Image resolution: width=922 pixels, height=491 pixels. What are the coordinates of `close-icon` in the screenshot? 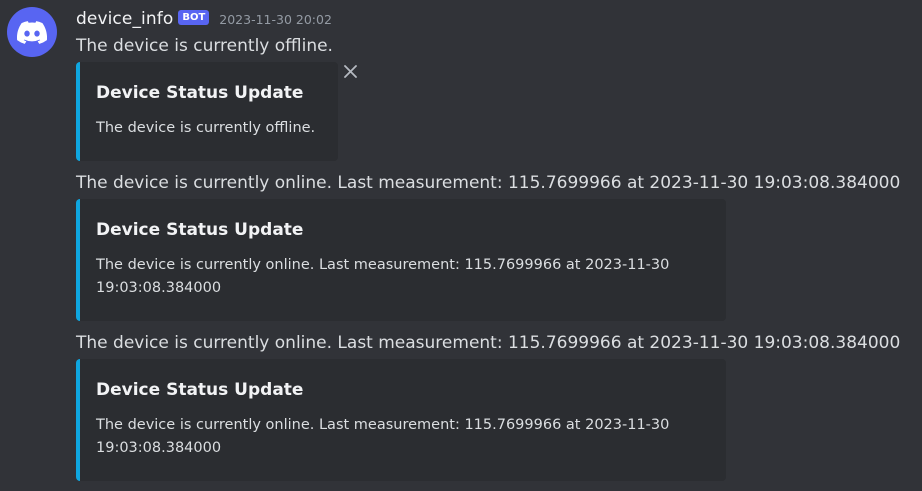 It's located at (350, 71).